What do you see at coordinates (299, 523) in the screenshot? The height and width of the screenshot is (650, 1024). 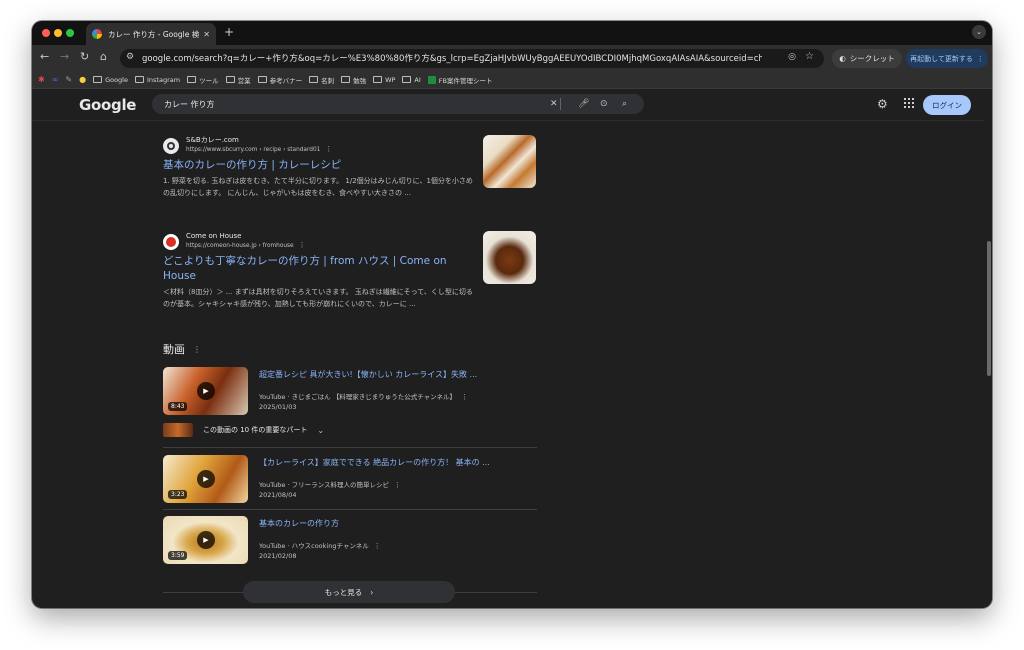 I see `video-title-link: 基本のカレーの作り方` at bounding box center [299, 523].